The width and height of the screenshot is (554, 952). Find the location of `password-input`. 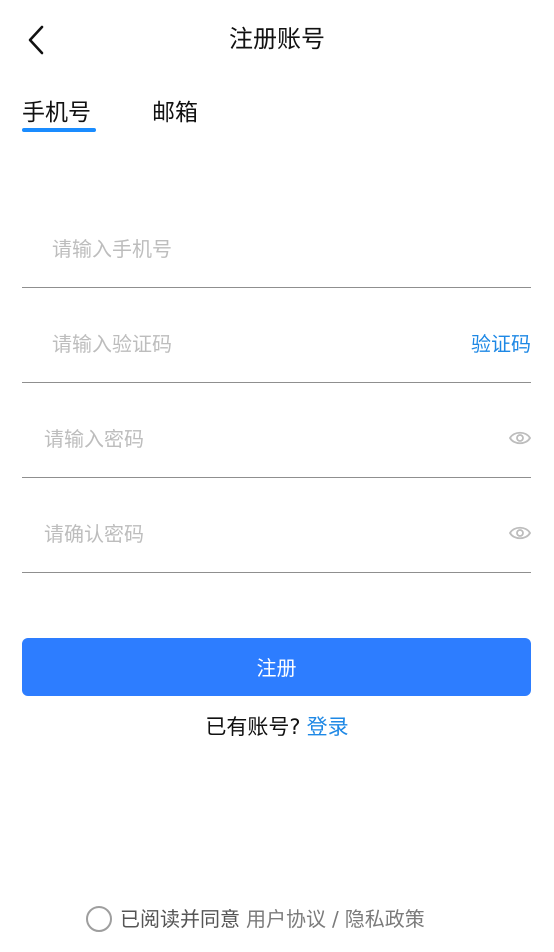

password-input is located at coordinates (264, 439).